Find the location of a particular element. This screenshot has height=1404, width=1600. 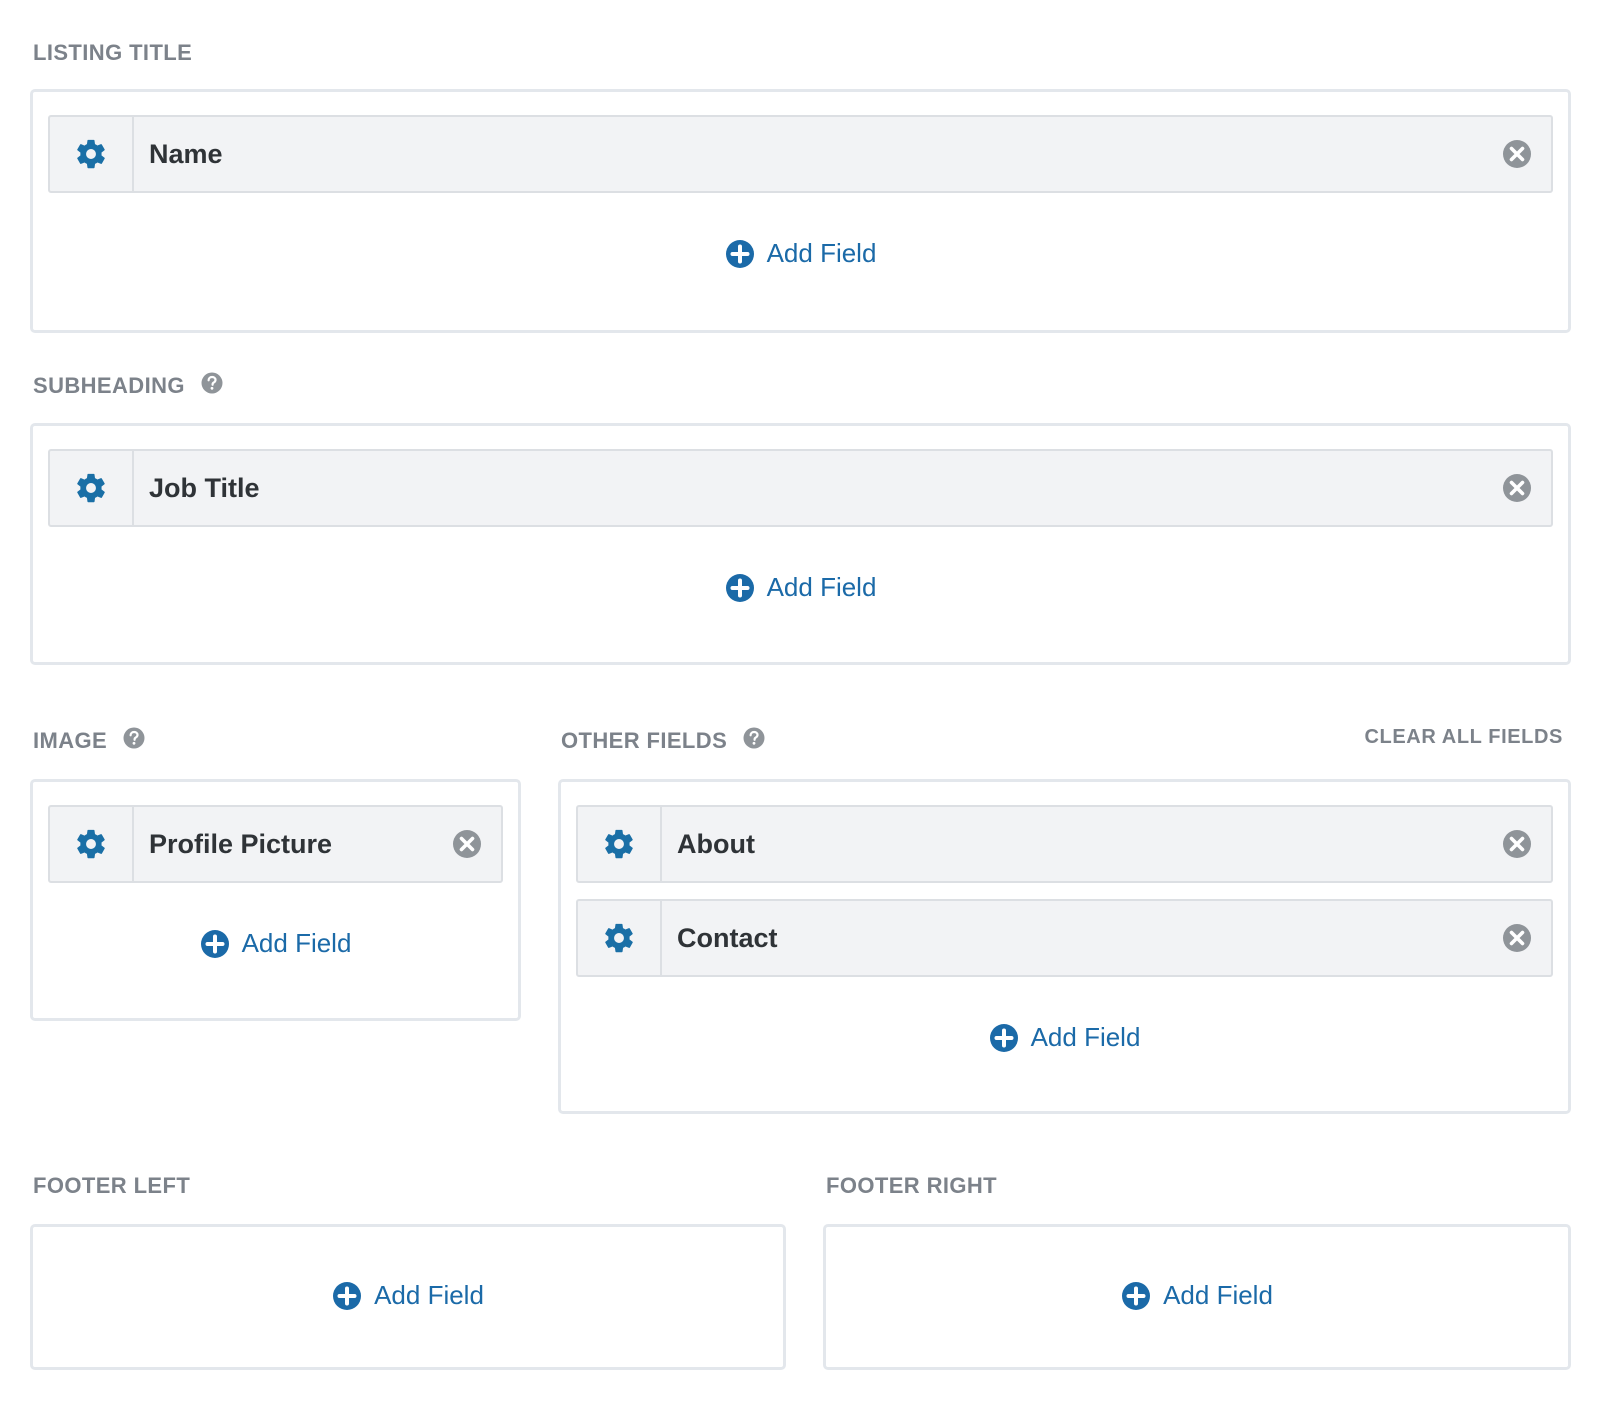

section-label-text: IMAGE is located at coordinates (70, 740).